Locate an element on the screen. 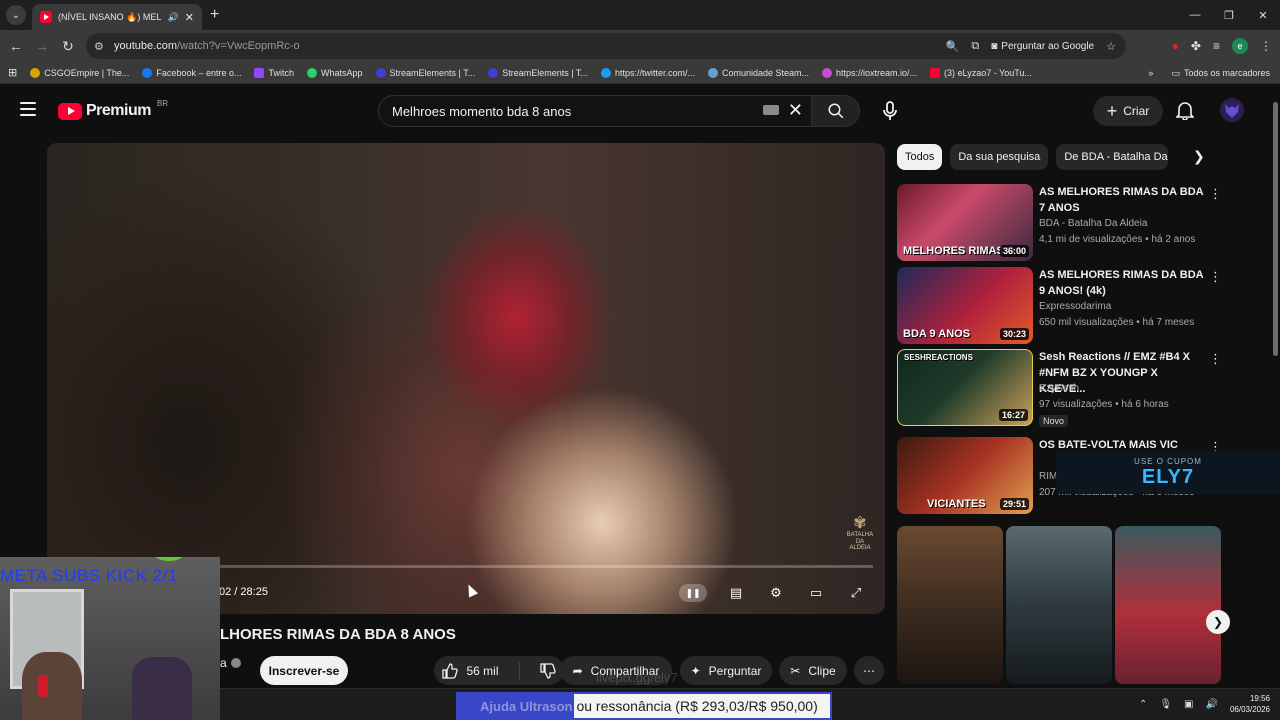 This screenshot has height=720, width=1280. tray-chevron-icon: ⌃ is located at coordinates (1143, 704).